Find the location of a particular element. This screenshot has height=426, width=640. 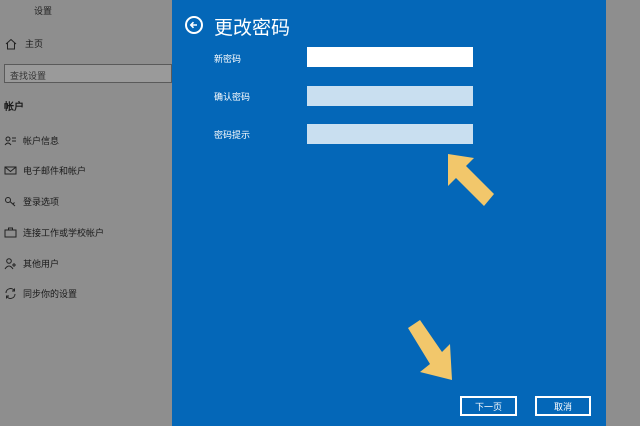

dialog-title: 更改密码 is located at coordinates (252, 28).